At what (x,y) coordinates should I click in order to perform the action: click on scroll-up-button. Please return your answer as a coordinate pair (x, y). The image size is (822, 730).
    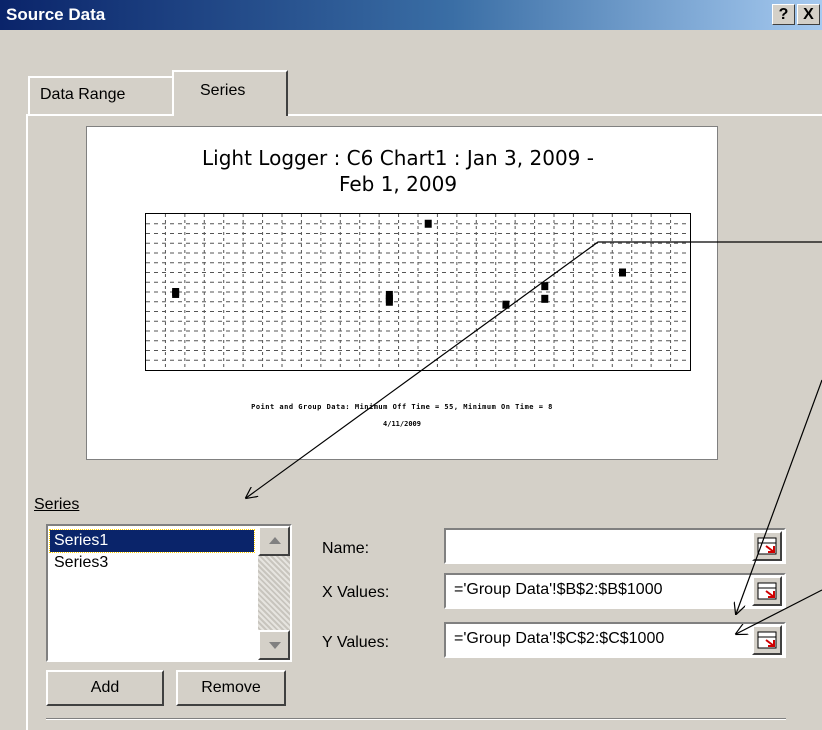
    Looking at the image, I should click on (274, 541).